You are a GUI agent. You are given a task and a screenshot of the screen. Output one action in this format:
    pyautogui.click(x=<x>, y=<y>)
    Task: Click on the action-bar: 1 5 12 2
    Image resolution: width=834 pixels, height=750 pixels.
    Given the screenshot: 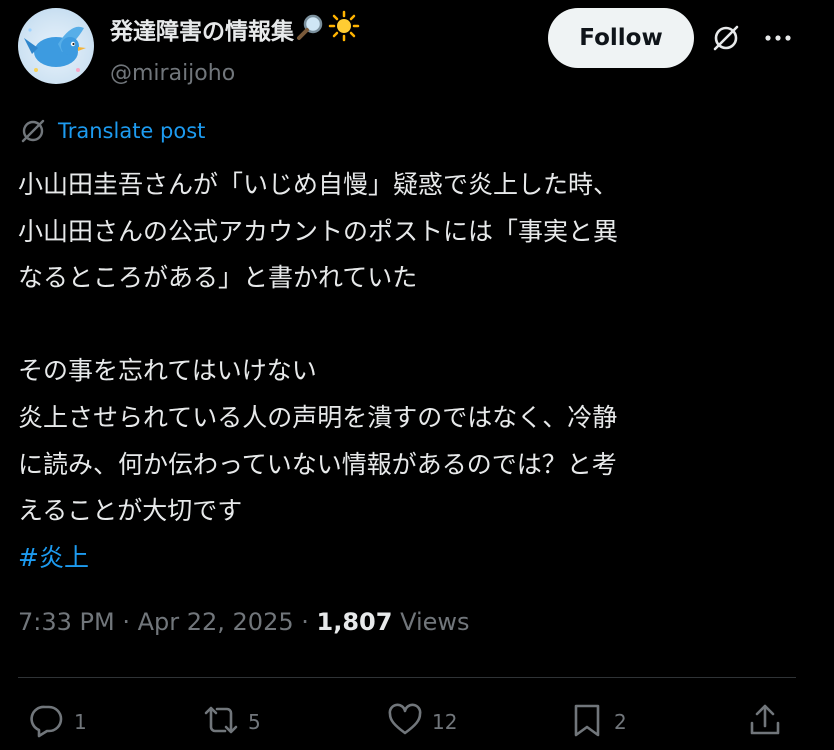 What is the action you would take?
    pyautogui.click(x=413, y=722)
    